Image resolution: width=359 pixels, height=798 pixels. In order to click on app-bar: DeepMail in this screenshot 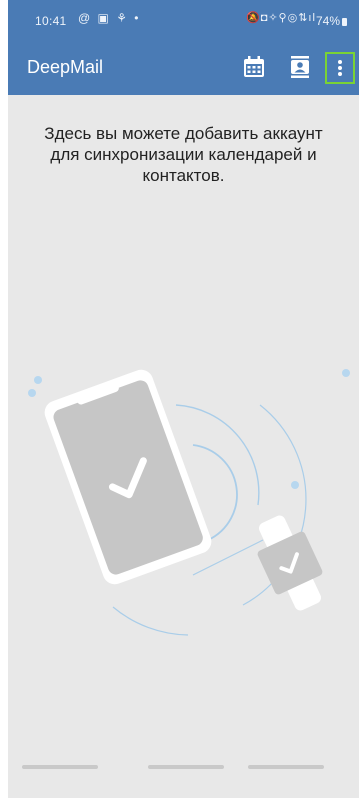, I will do `click(183, 67)`.